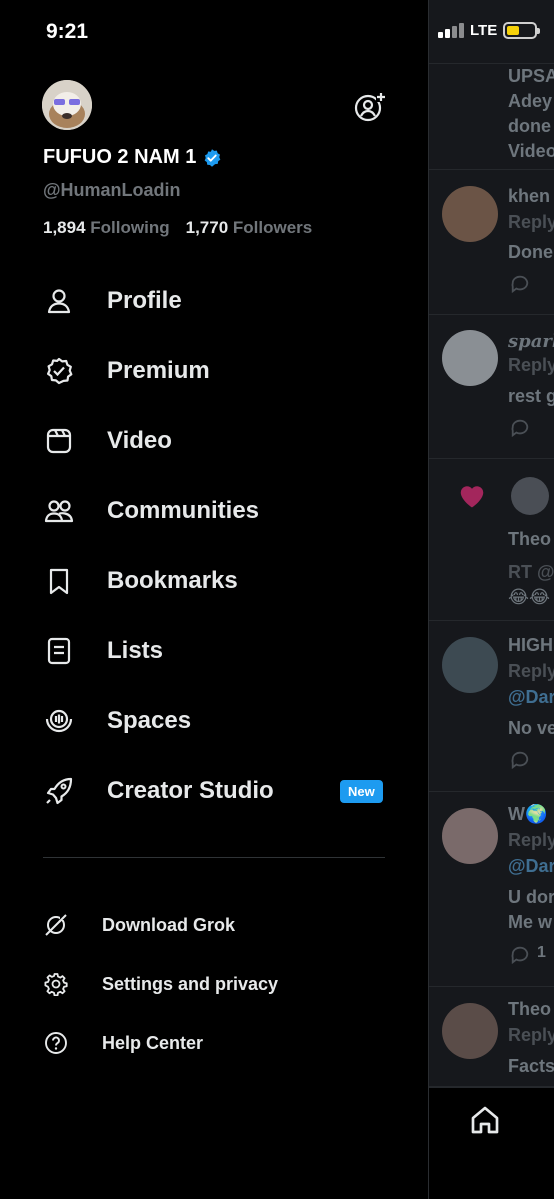  Describe the element at coordinates (139, 440) in the screenshot. I see `menu-label: Video` at that location.